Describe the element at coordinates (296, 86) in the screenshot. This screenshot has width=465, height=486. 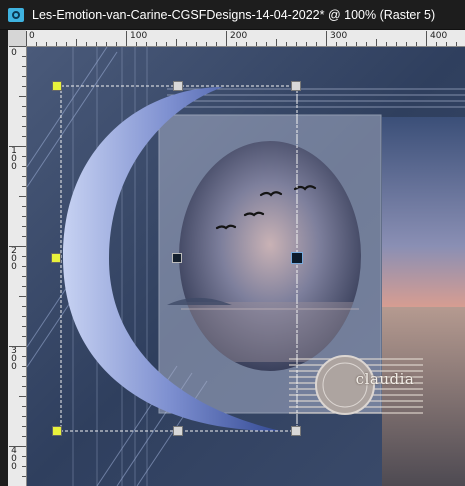
I see `corner-handle-top-right` at that location.